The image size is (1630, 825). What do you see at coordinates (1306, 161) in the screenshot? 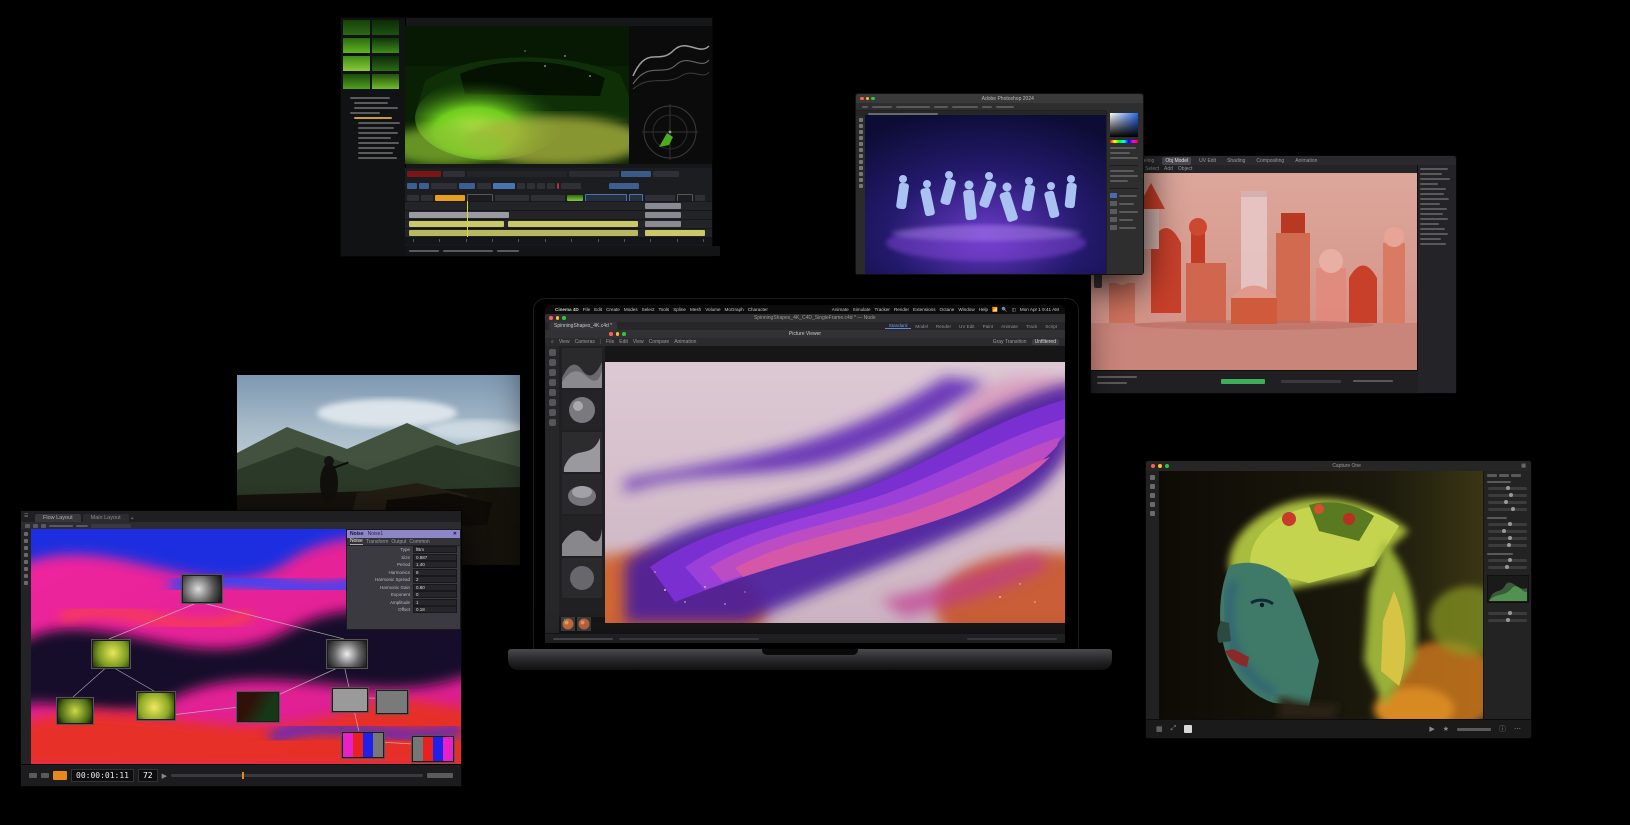
I see `workspace-tab: Animation` at bounding box center [1306, 161].